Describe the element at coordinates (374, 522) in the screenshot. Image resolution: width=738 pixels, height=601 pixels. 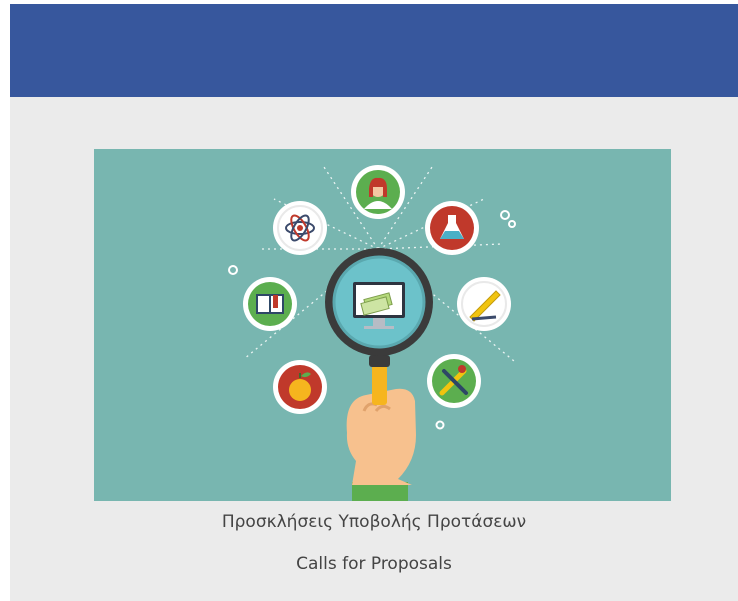
I see `caption-greek: Προσκλήσεις Υποβολής Προτάσεων` at that location.